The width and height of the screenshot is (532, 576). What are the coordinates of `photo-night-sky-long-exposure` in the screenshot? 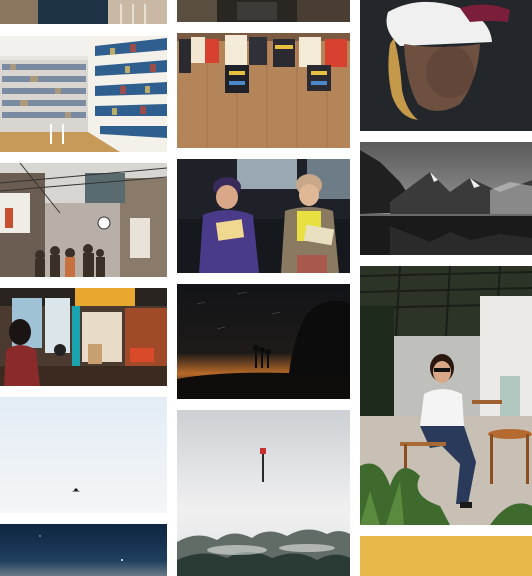 It's located at (263, 341).